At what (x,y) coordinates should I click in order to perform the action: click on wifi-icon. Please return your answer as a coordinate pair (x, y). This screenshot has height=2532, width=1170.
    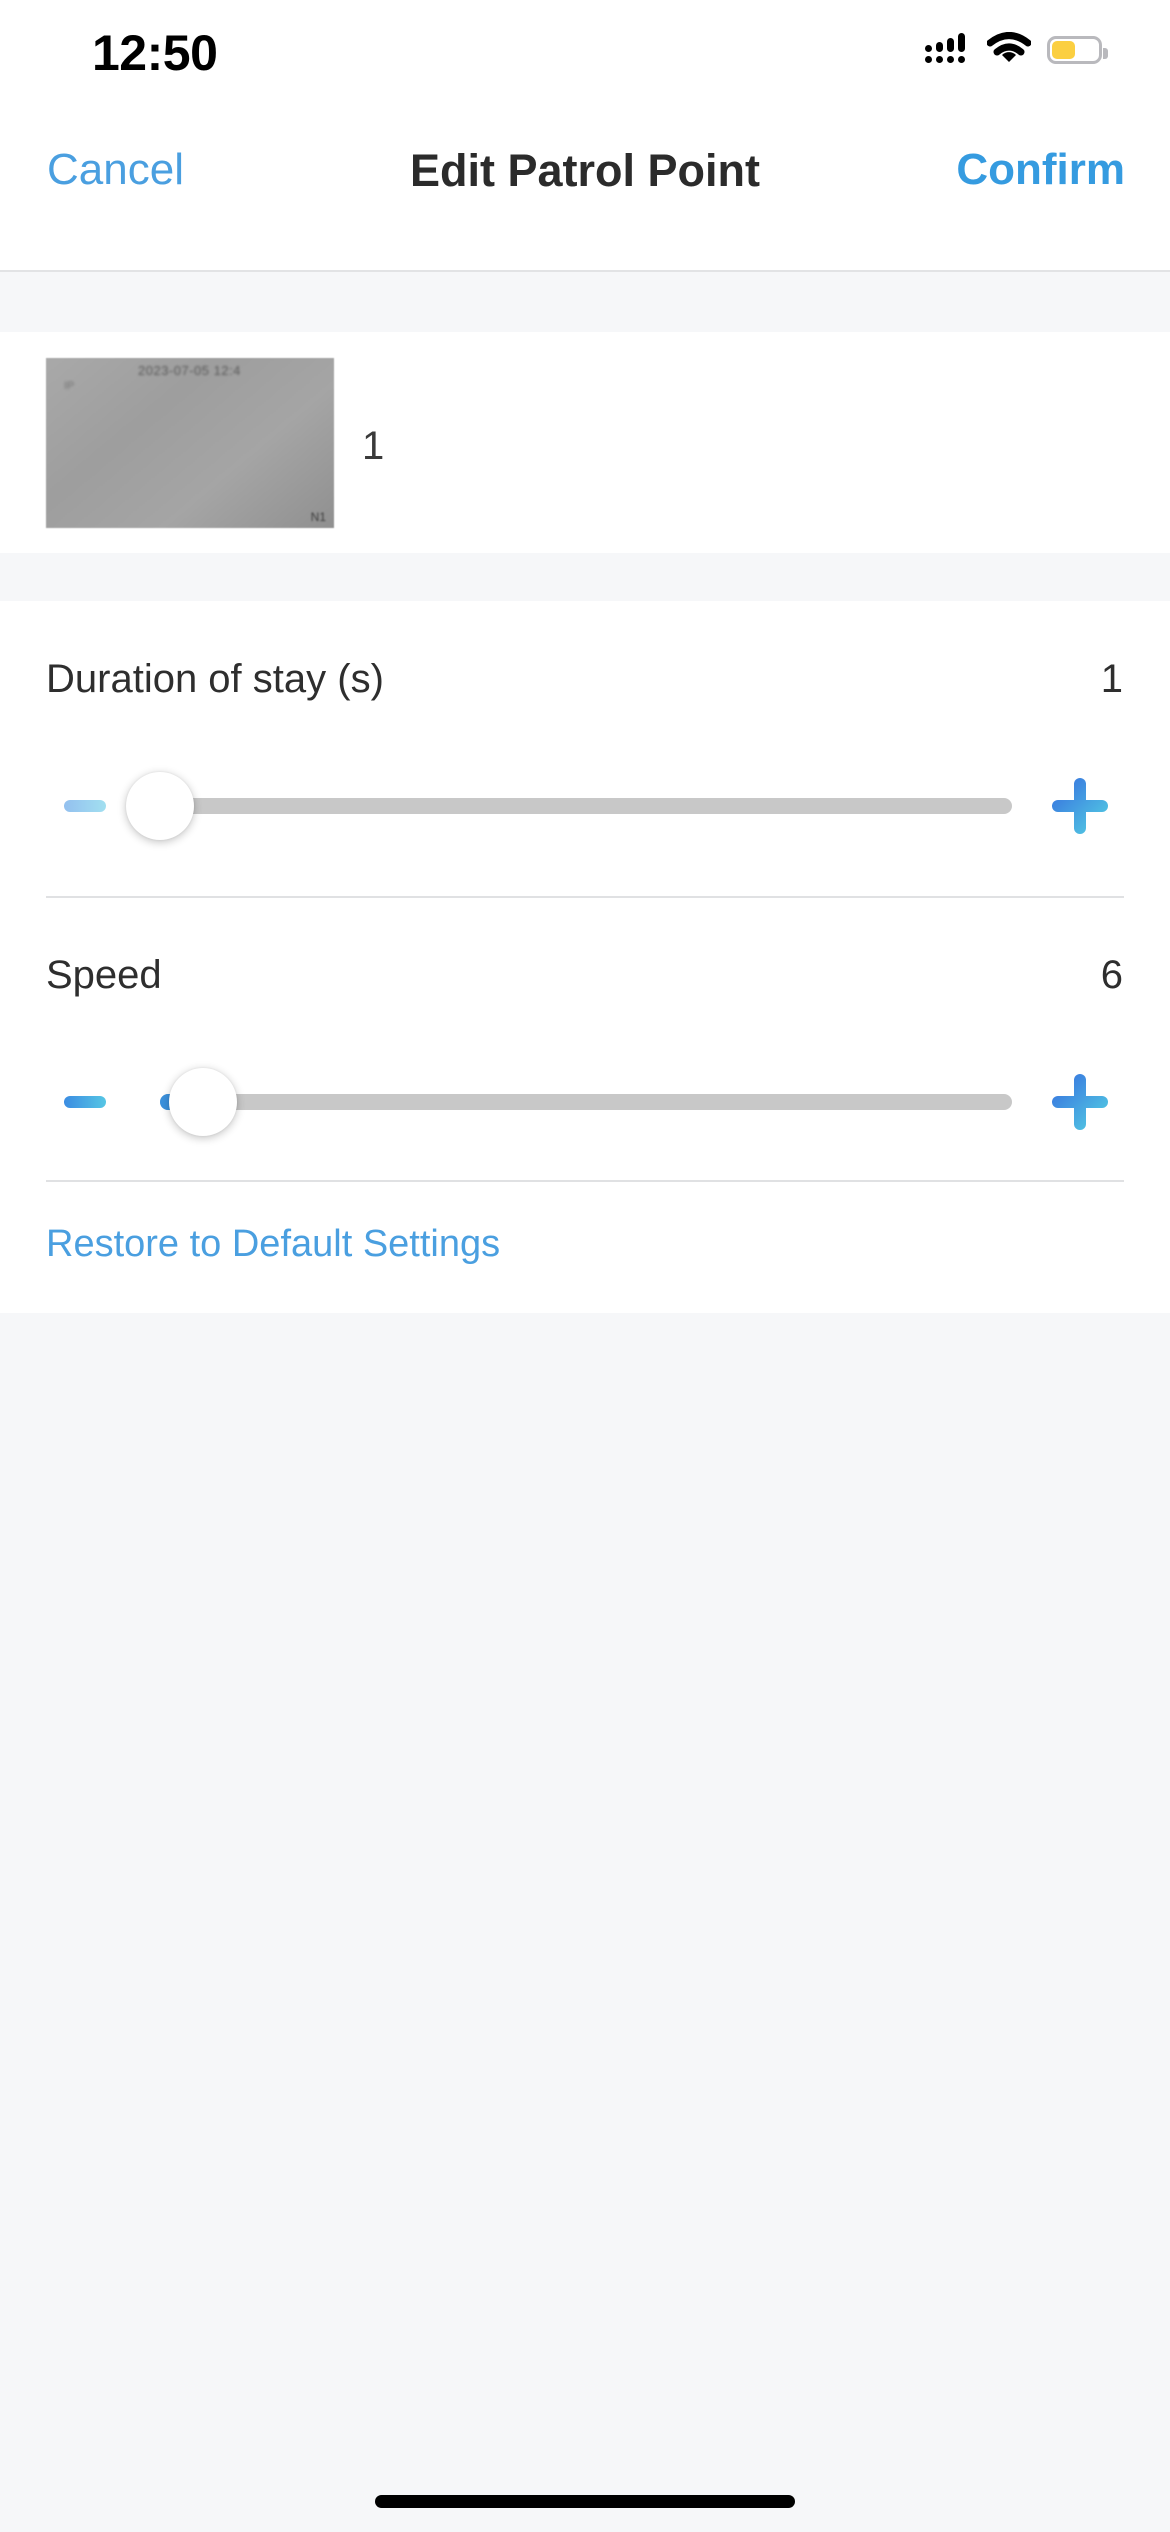
    Looking at the image, I should click on (1009, 50).